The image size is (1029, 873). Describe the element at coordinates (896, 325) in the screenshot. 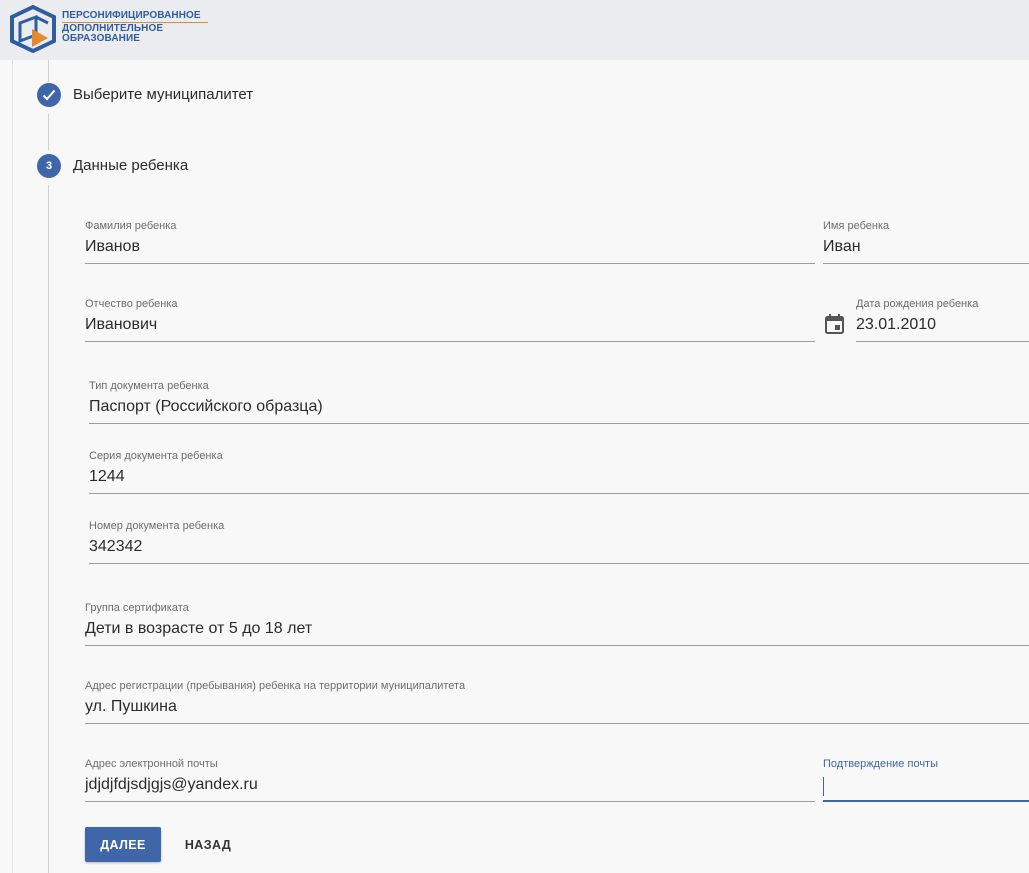

I see `birth-date-input: 23.01.2010` at that location.